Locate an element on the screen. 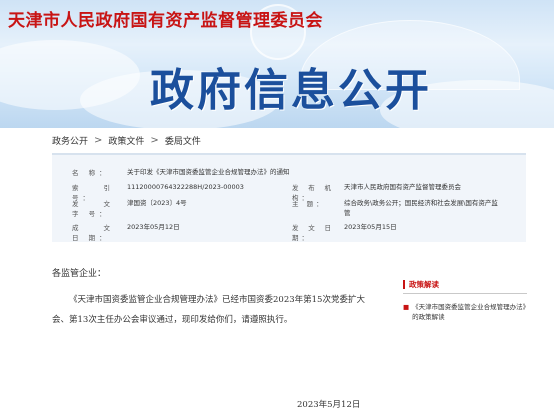  breadcrumb-link-policy-docs: 政策文件 is located at coordinates (126, 140).